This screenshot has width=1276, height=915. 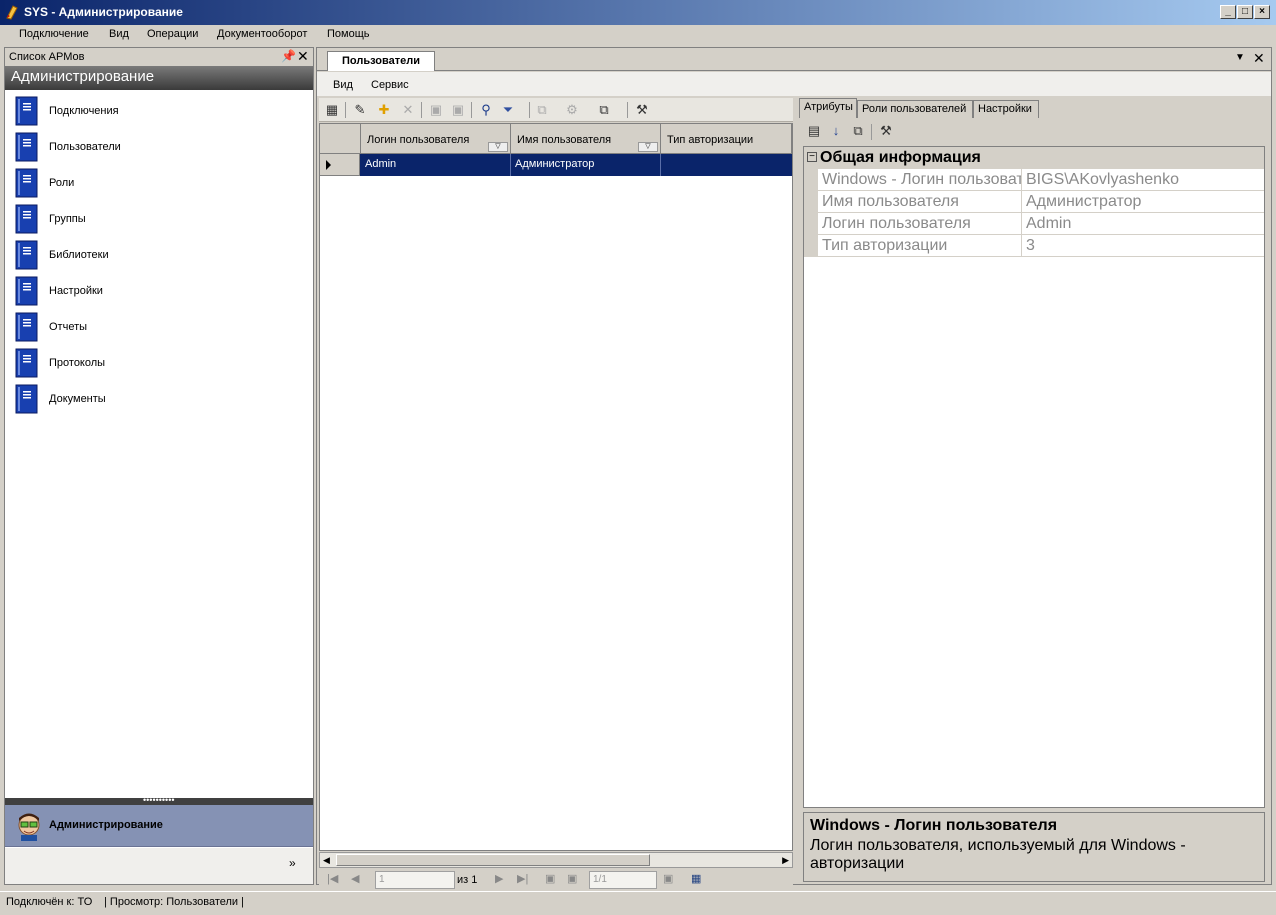 What do you see at coordinates (586, 165) in the screenshot?
I see `cell-name: Администратор` at bounding box center [586, 165].